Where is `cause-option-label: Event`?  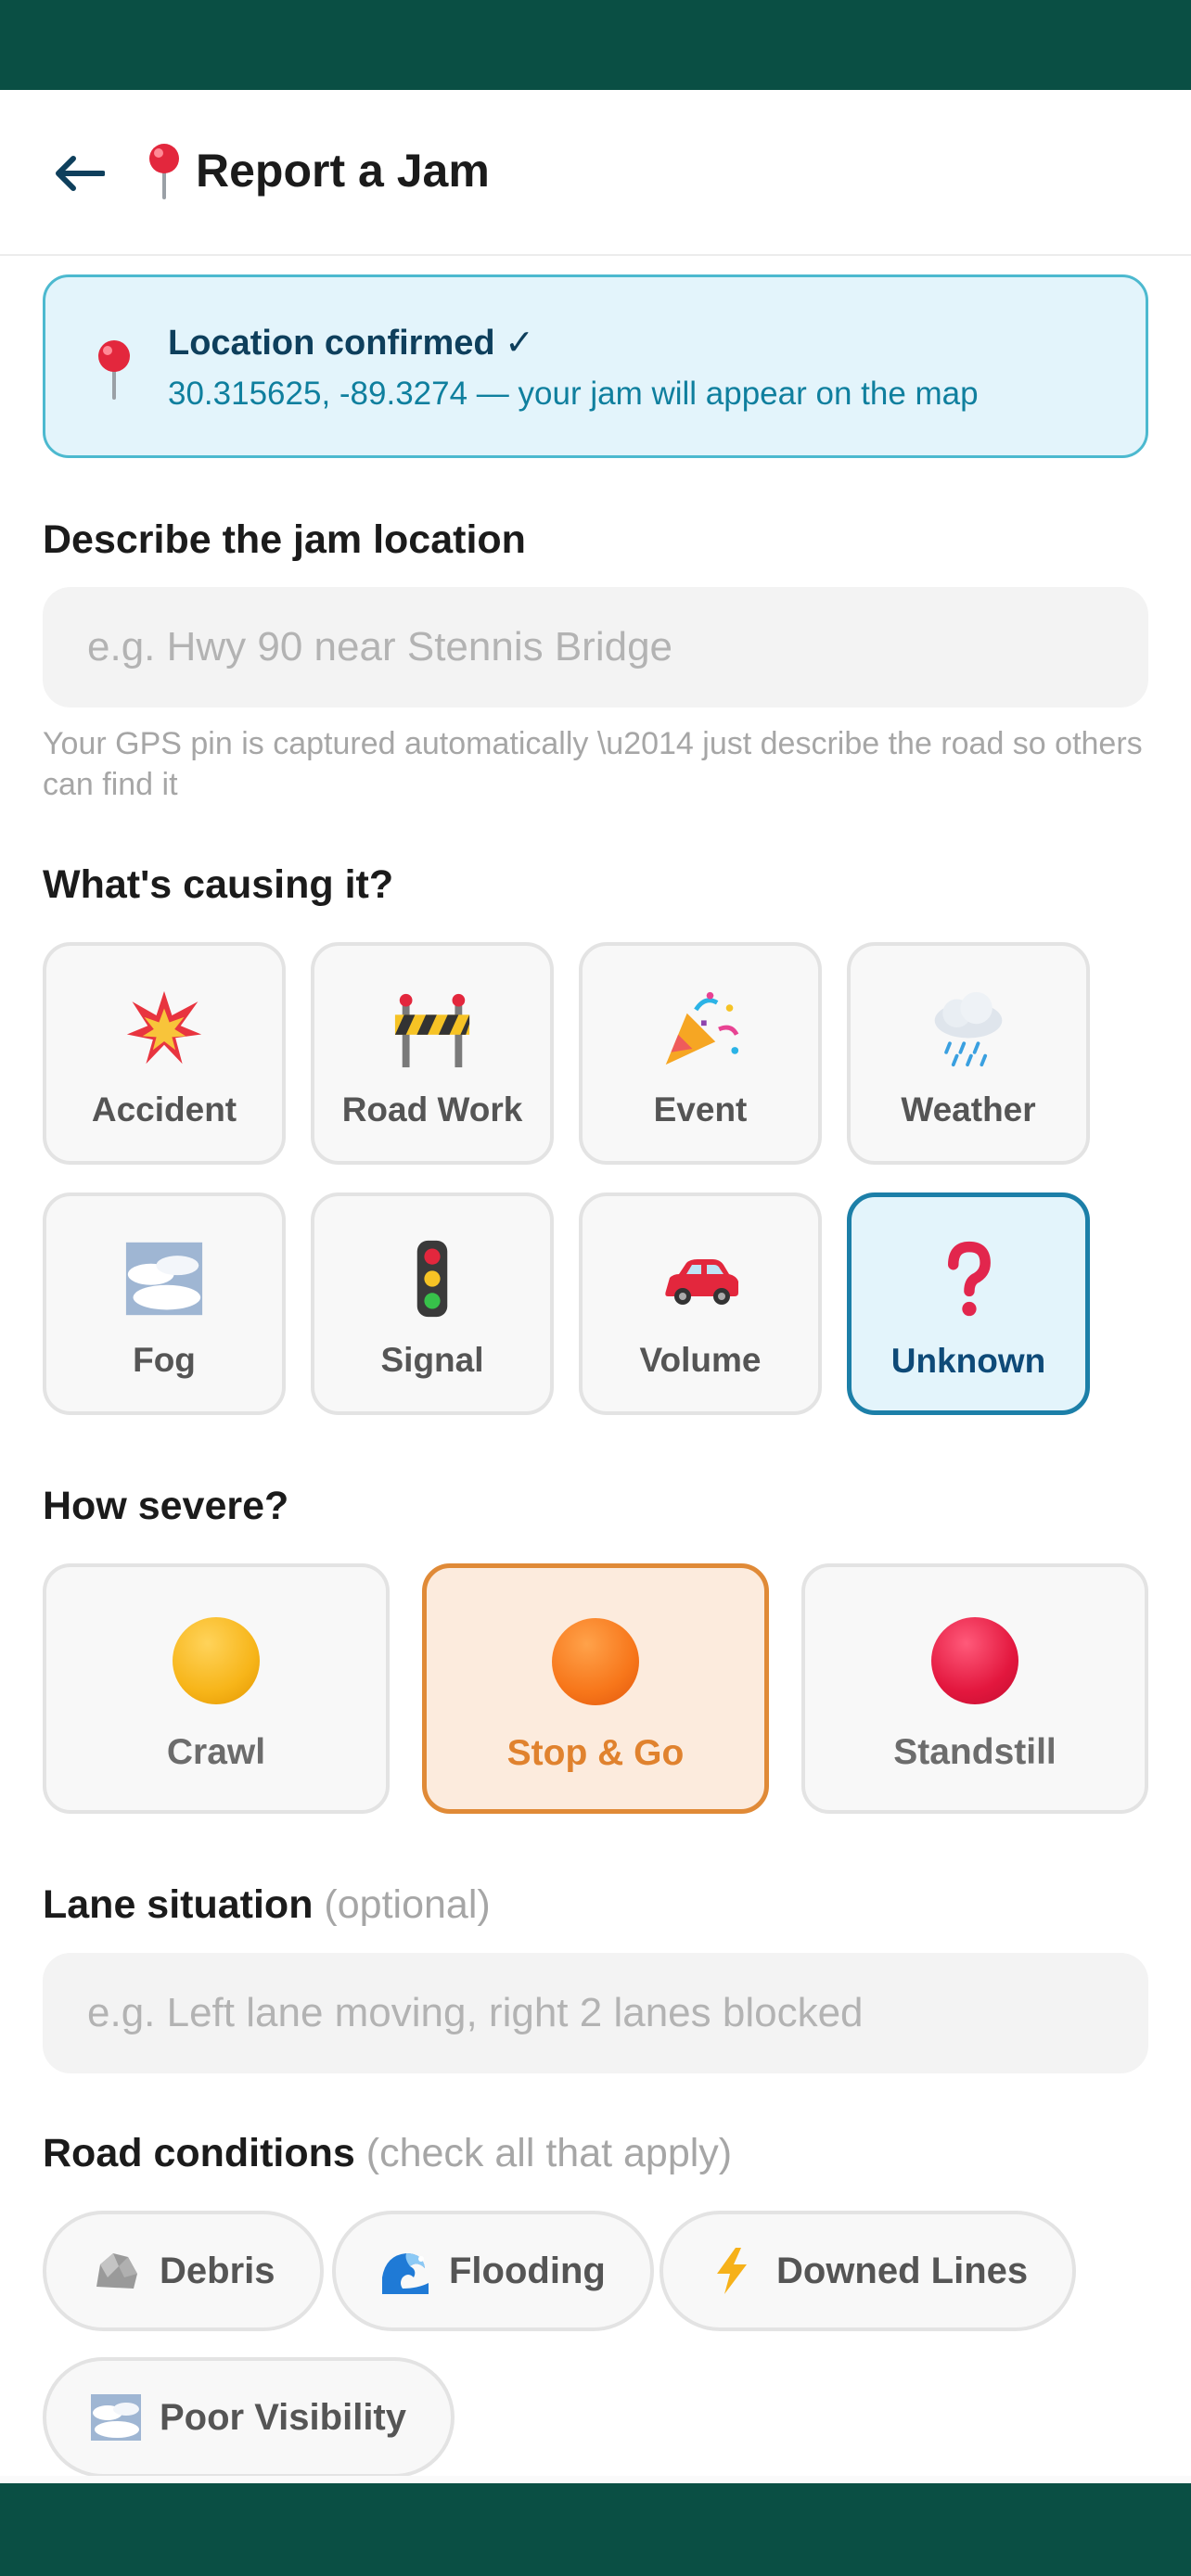 cause-option-label: Event is located at coordinates (701, 1109).